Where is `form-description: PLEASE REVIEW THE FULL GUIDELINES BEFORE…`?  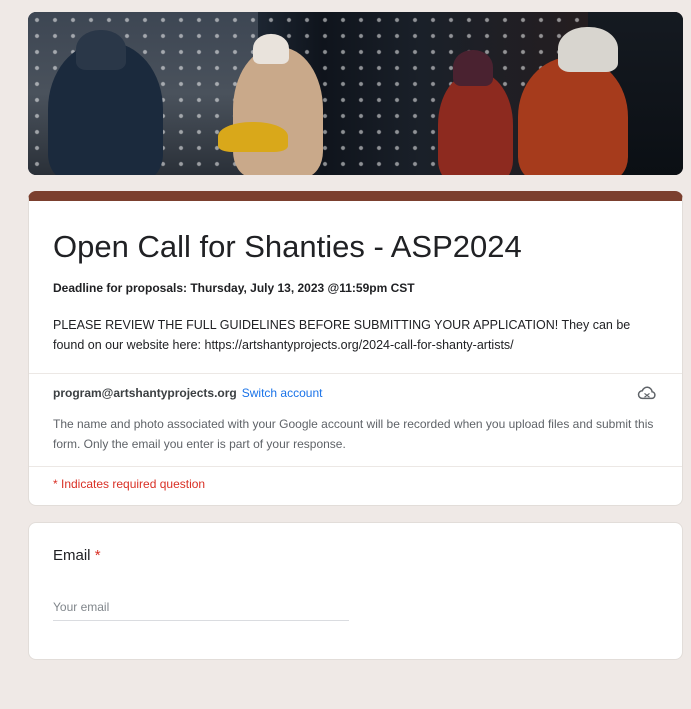 form-description: PLEASE REVIEW THE FULL GUIDELINES BEFORE… is located at coordinates (342, 335).